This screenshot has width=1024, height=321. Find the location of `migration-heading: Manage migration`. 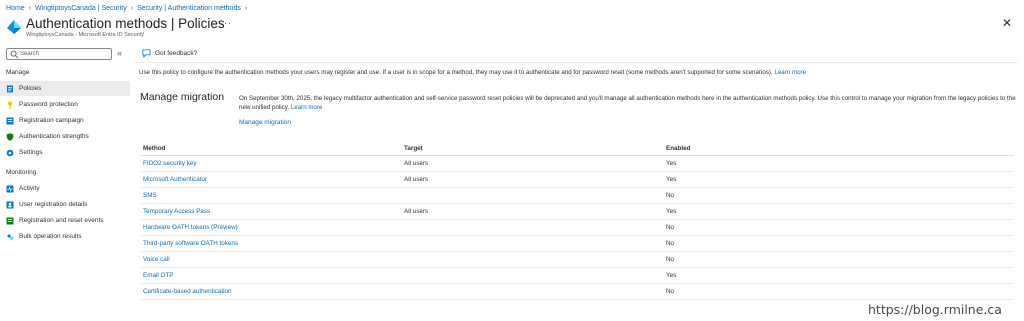

migration-heading: Manage migration is located at coordinates (182, 97).